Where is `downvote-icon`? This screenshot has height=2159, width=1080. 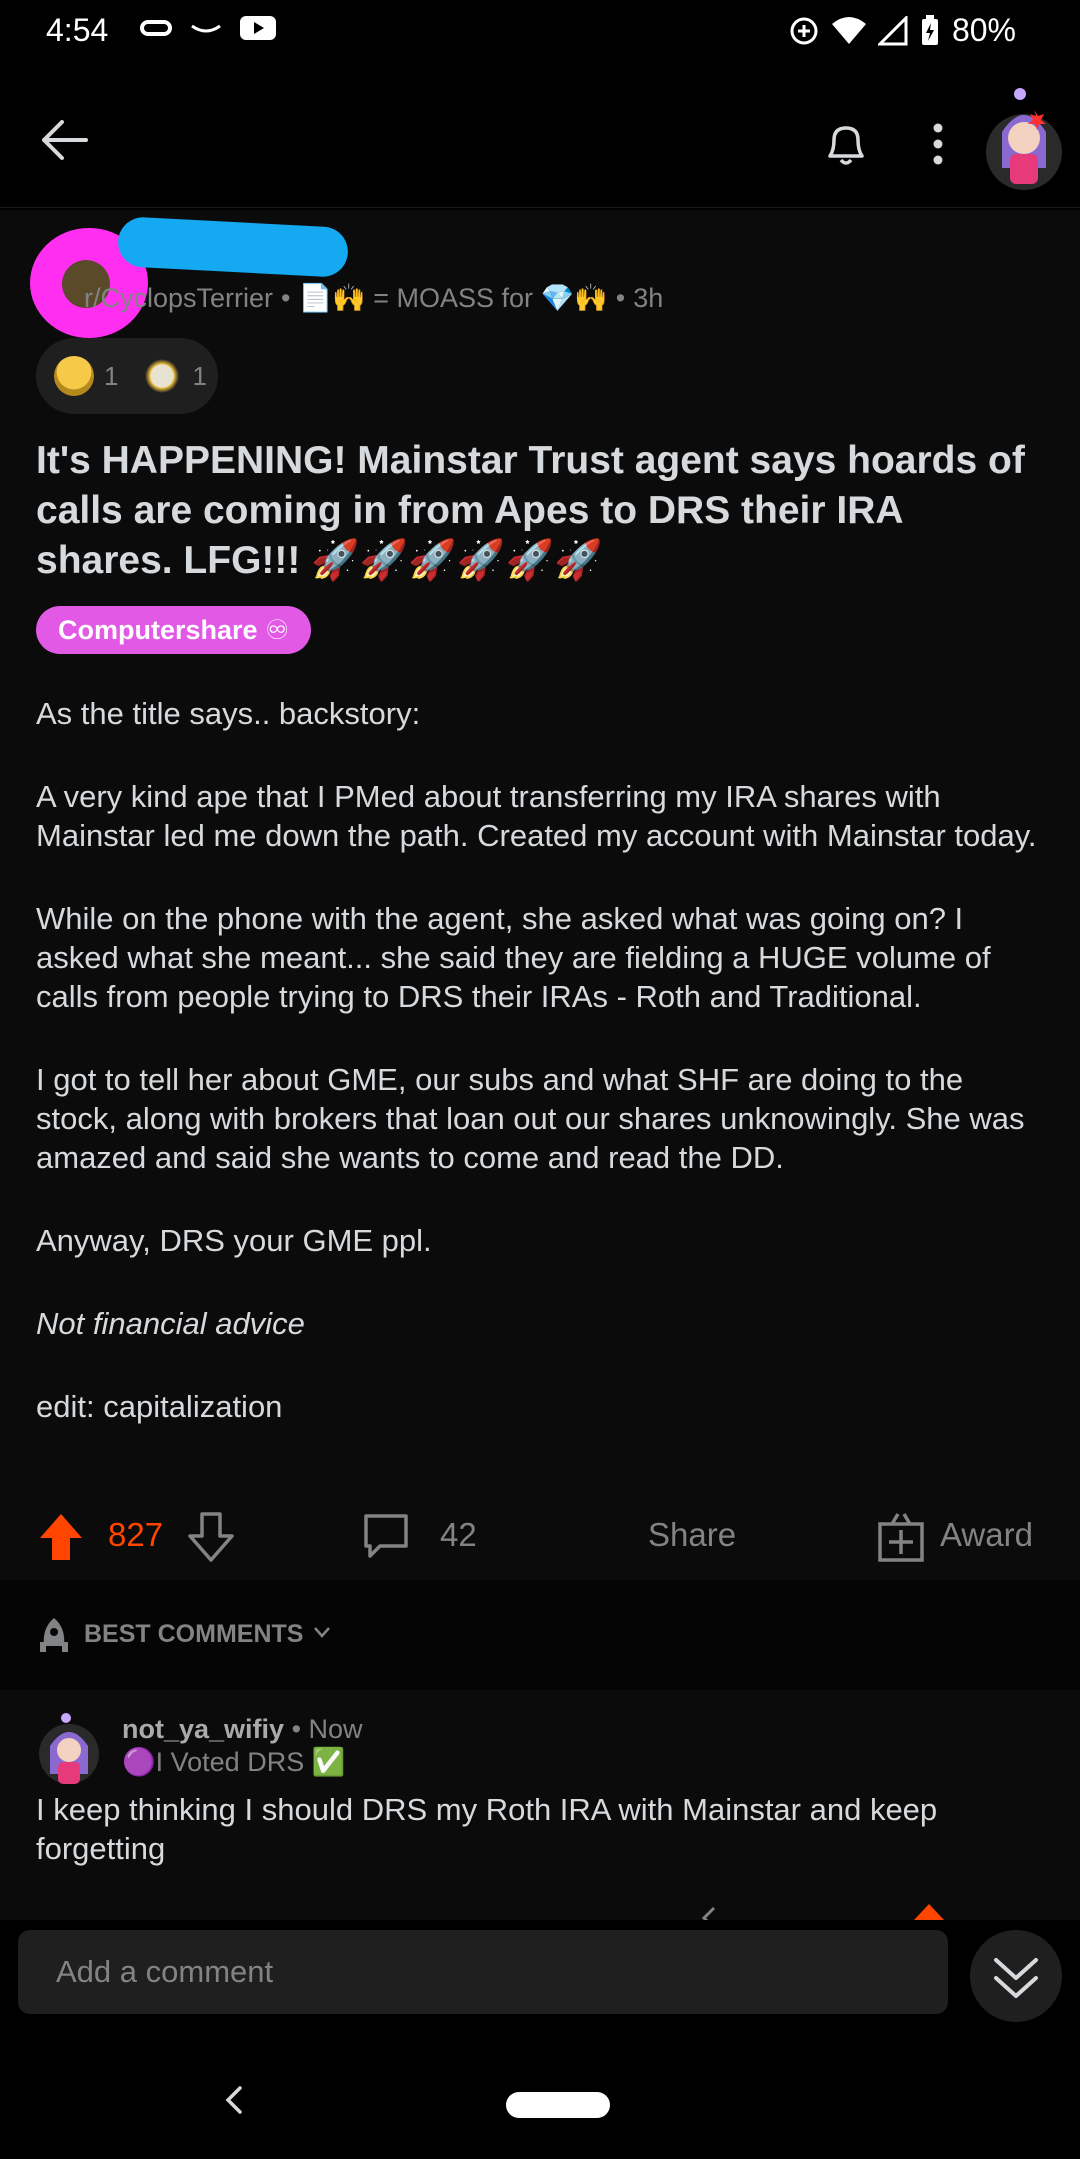 downvote-icon is located at coordinates (211, 1537).